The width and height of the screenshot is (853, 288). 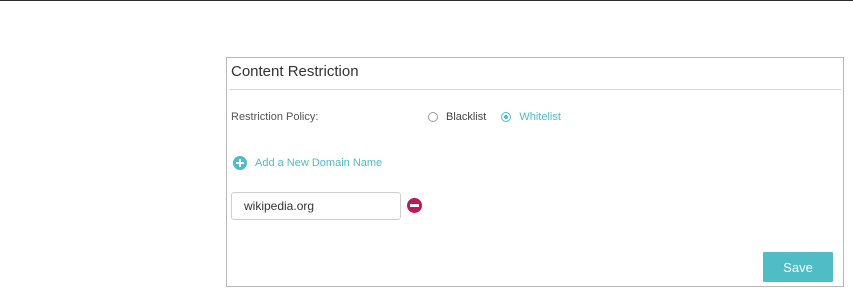 I want to click on add-domain-link: Add a New Domain Name, so click(x=307, y=163).